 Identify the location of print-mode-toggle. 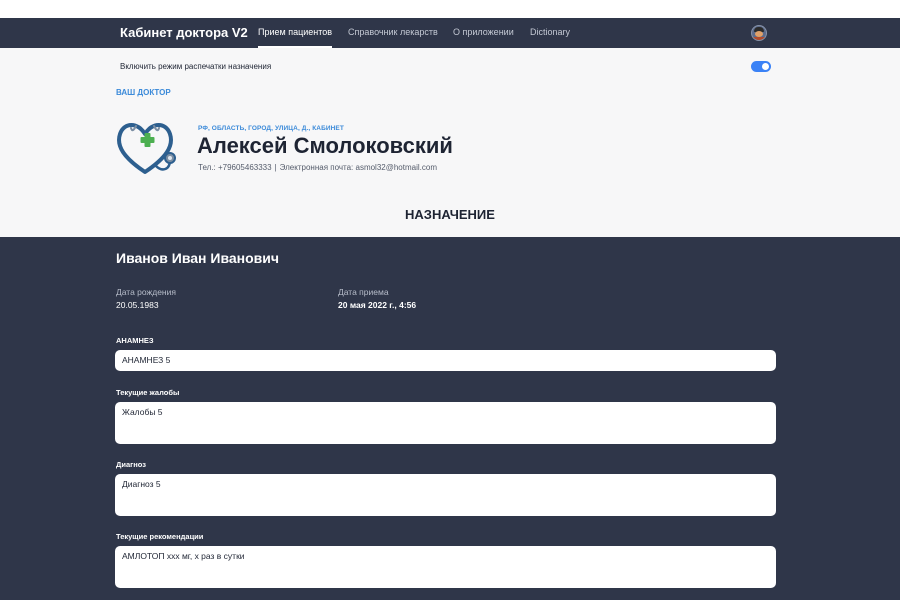
(761, 66).